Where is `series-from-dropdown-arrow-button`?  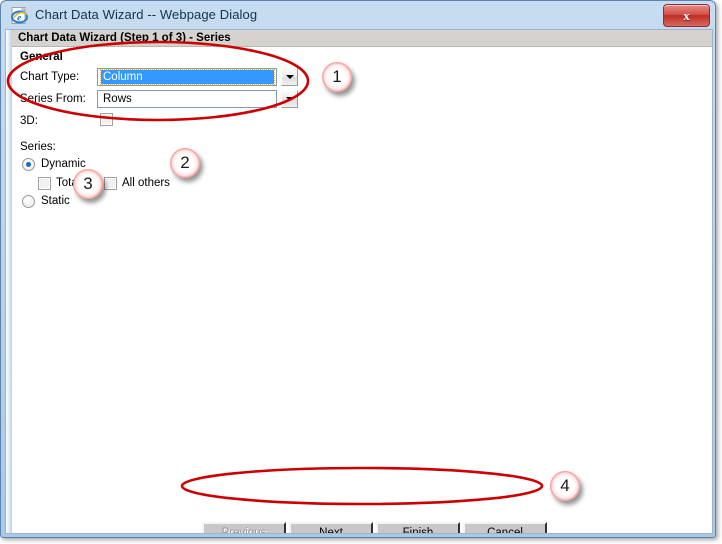 series-from-dropdown-arrow-button is located at coordinates (289, 99).